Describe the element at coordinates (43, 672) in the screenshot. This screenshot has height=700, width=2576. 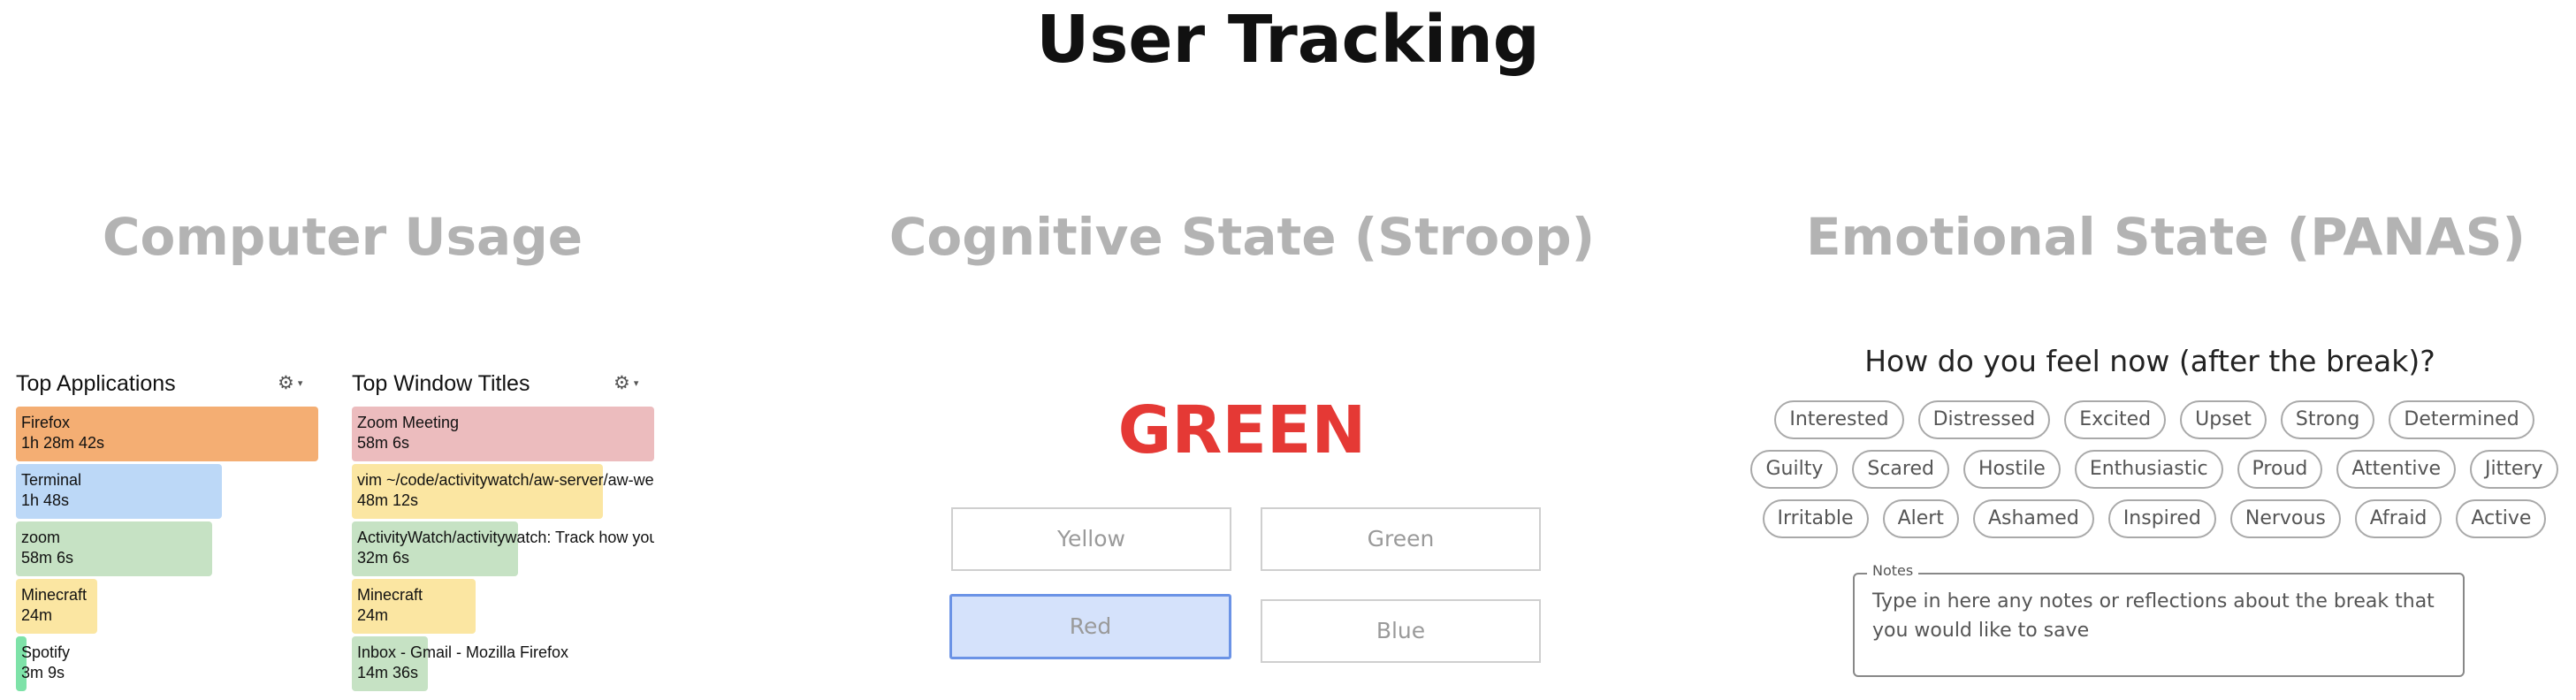
I see `bar-duration: 3m 9s` at that location.